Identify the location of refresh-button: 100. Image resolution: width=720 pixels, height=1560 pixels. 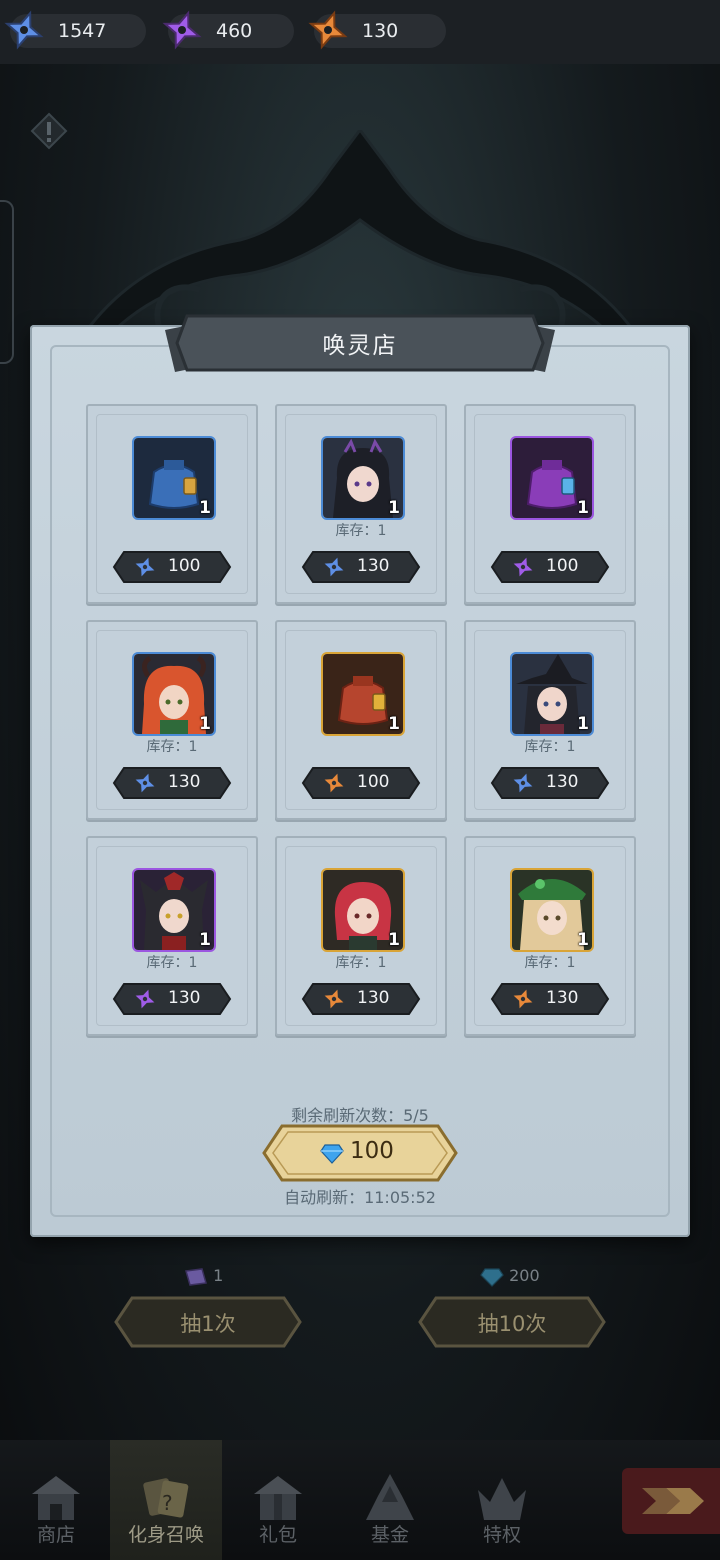
(360, 1153).